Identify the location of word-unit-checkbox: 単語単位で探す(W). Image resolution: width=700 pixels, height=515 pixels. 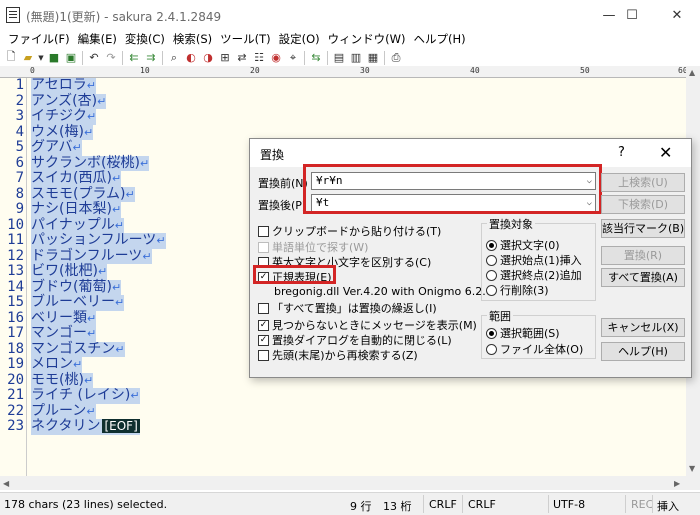
(313, 247).